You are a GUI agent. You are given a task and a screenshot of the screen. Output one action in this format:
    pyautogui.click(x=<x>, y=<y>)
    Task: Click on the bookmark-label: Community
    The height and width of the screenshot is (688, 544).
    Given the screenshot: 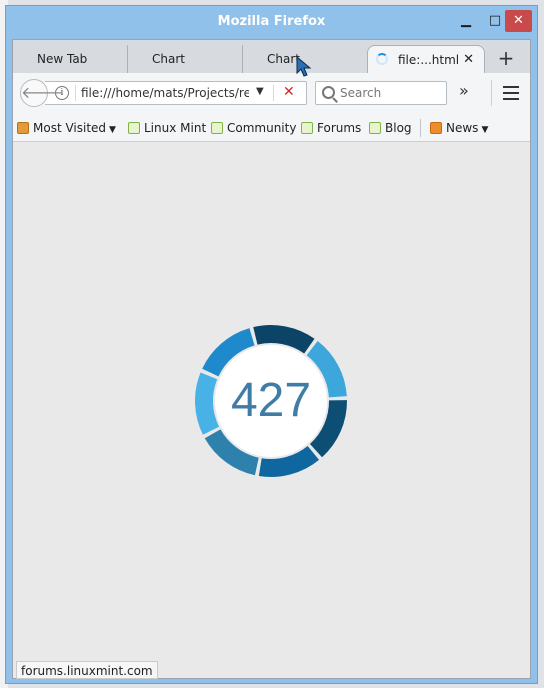 What is the action you would take?
    pyautogui.click(x=262, y=128)
    